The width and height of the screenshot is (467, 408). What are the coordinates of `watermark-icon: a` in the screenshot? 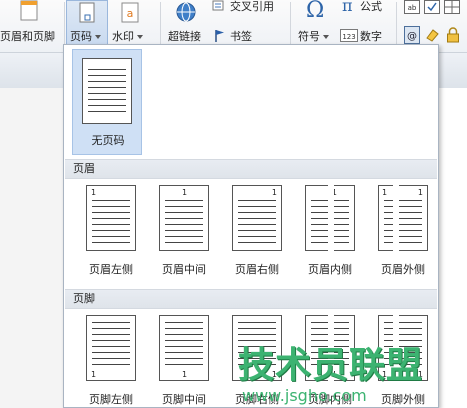 It's located at (130, 12).